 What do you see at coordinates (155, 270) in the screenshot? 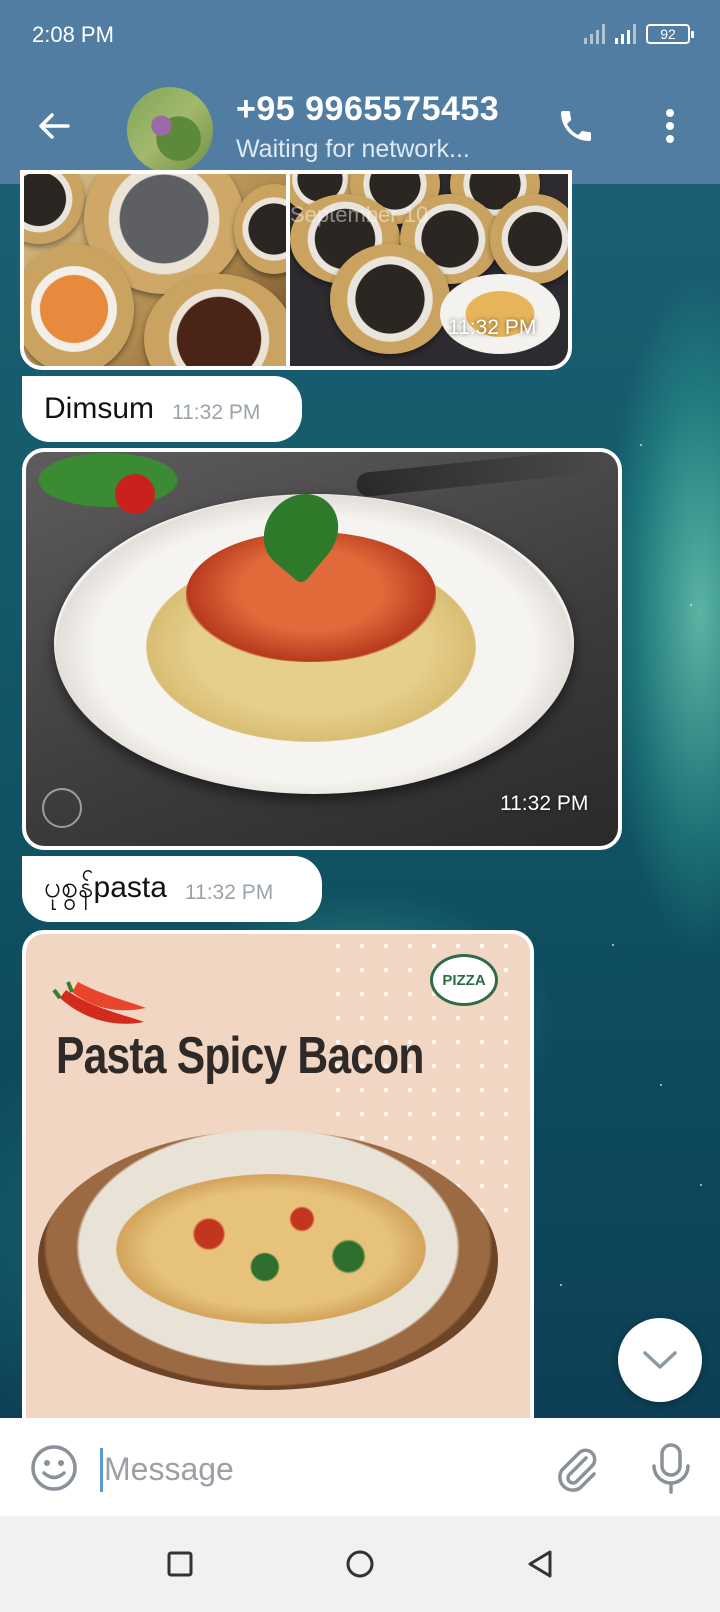
I see `dimsum-photo-left` at bounding box center [155, 270].